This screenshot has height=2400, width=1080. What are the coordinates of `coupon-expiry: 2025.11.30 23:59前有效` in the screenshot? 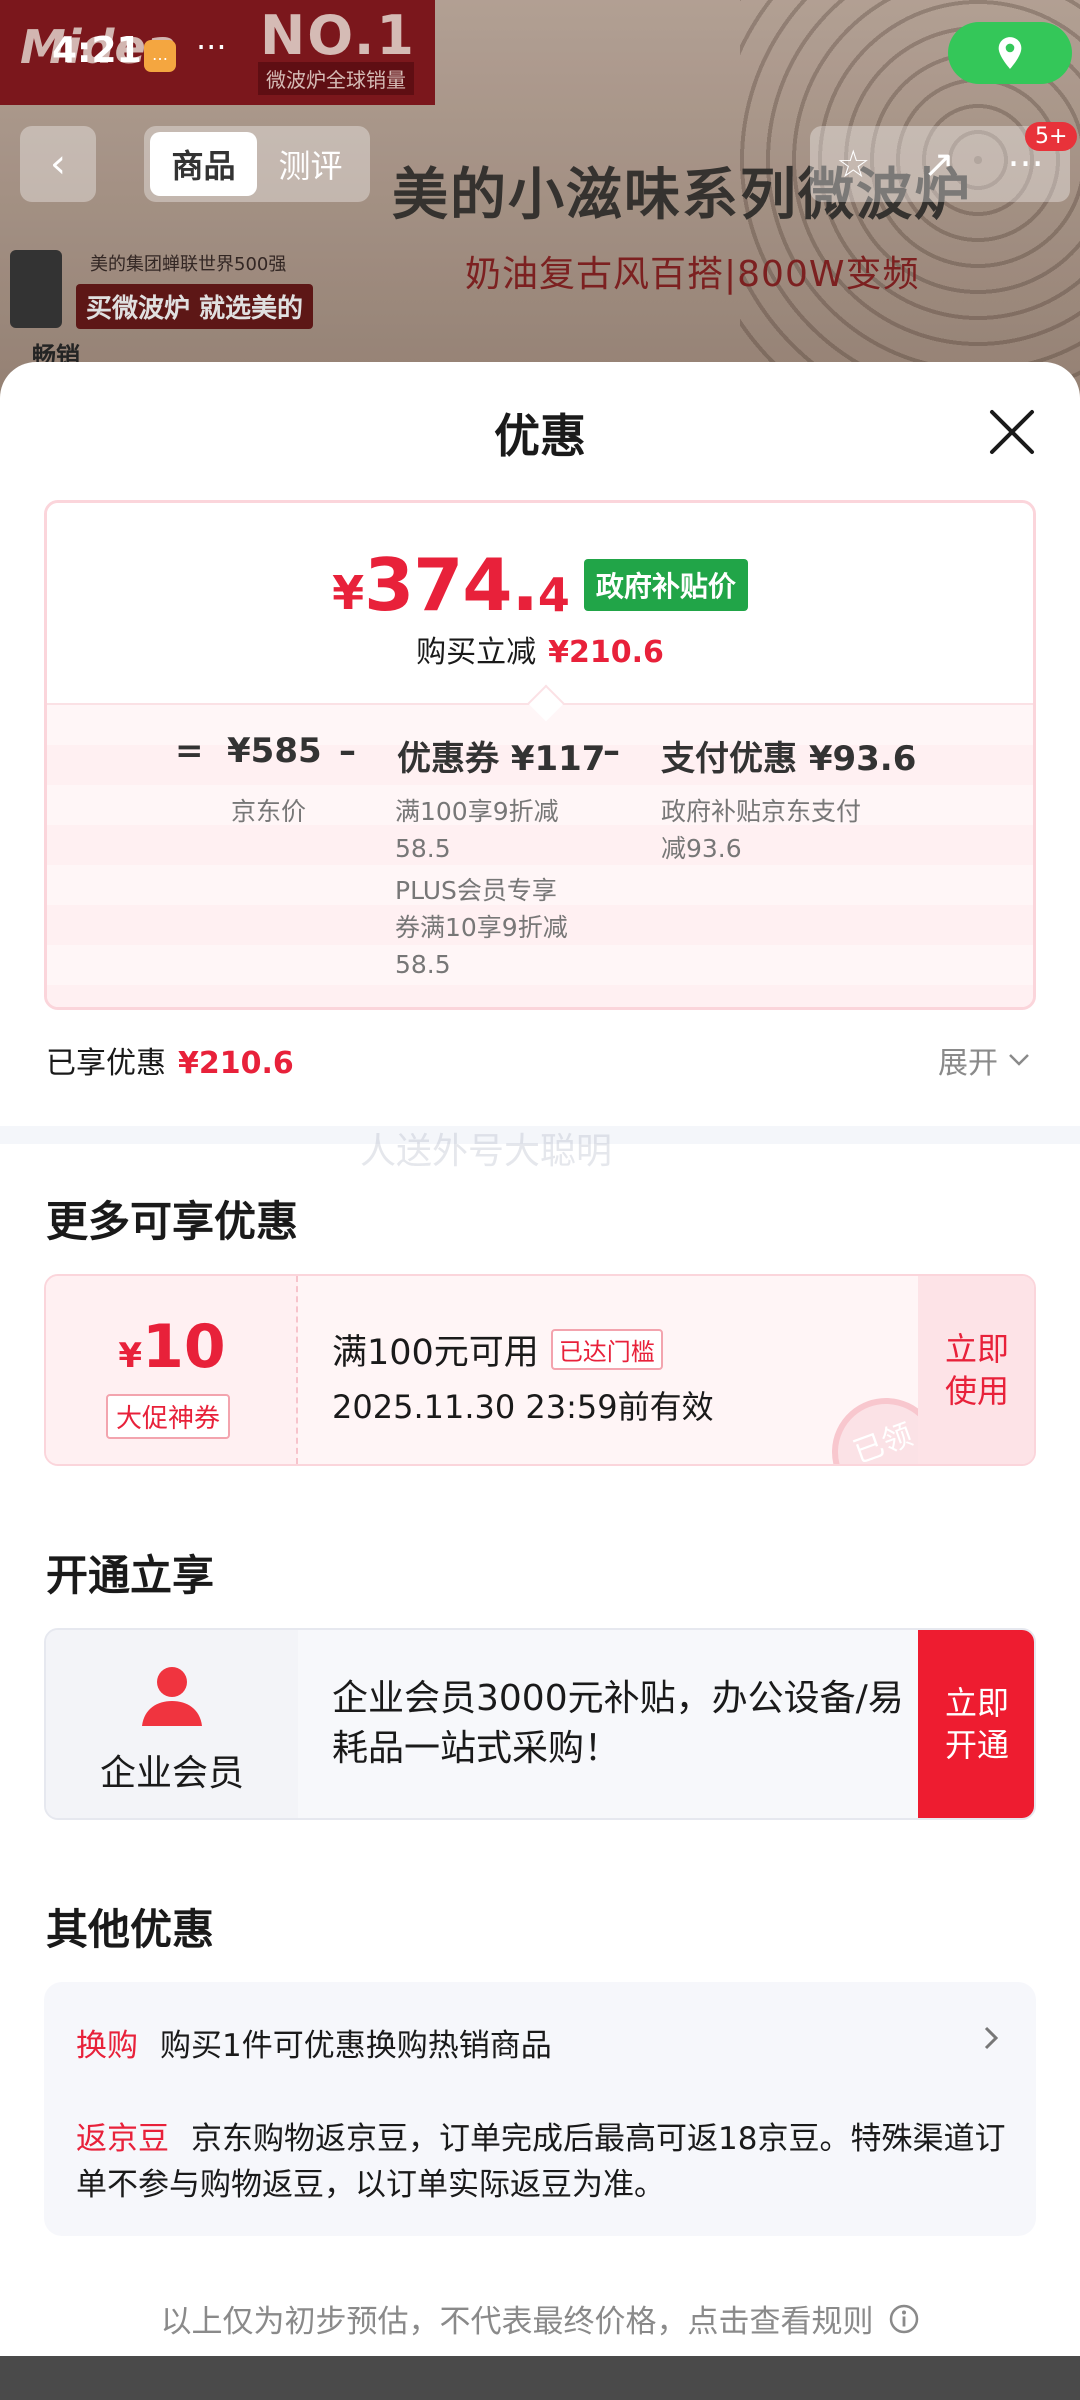 It's located at (523, 1407).